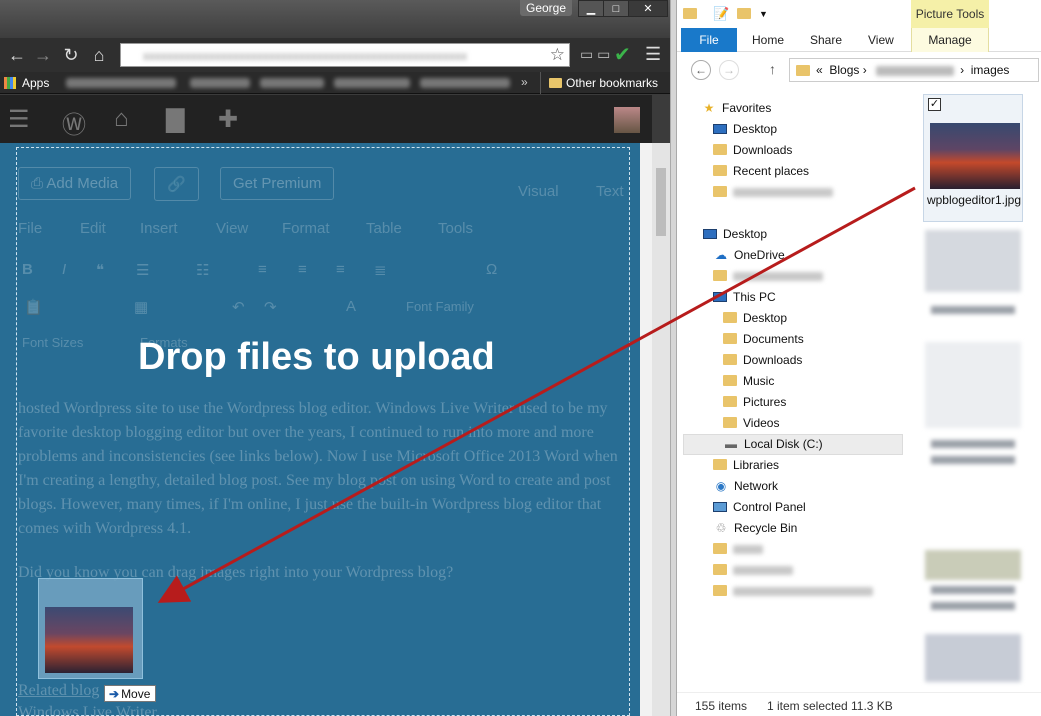  I want to click on menu-format: Format, so click(306, 228).